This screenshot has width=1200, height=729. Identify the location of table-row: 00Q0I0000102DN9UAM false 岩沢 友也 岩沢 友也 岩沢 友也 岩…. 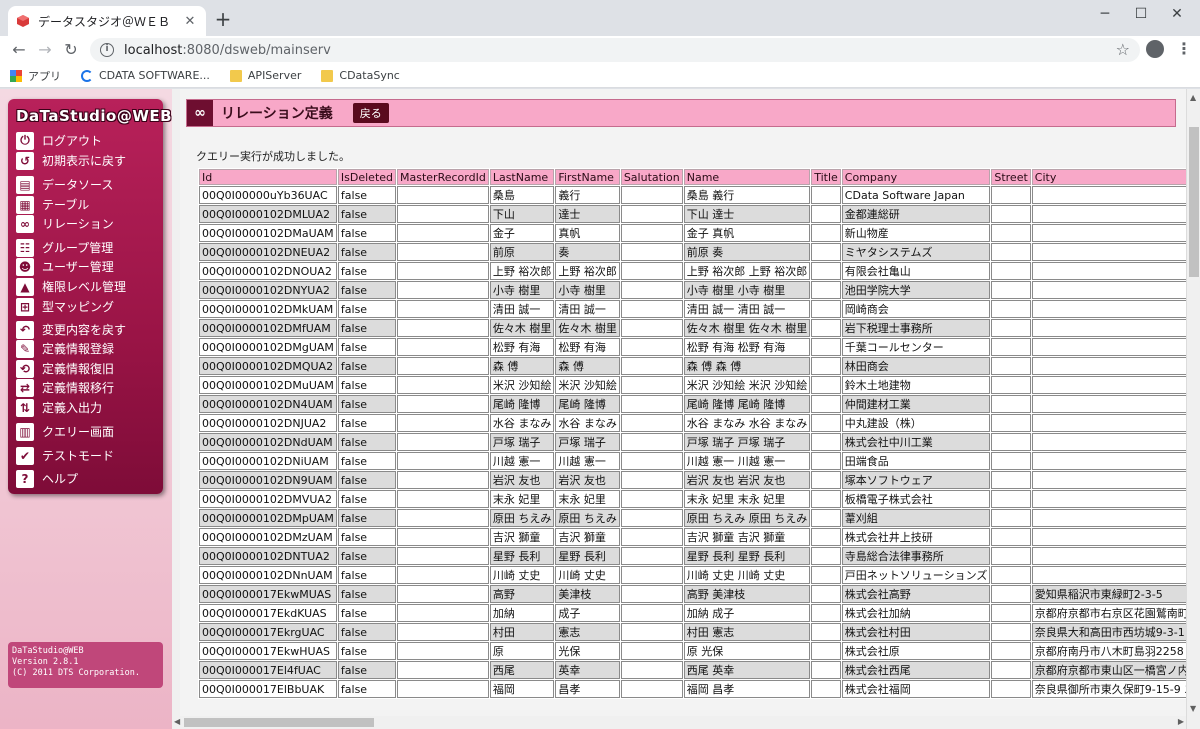
(692, 480).